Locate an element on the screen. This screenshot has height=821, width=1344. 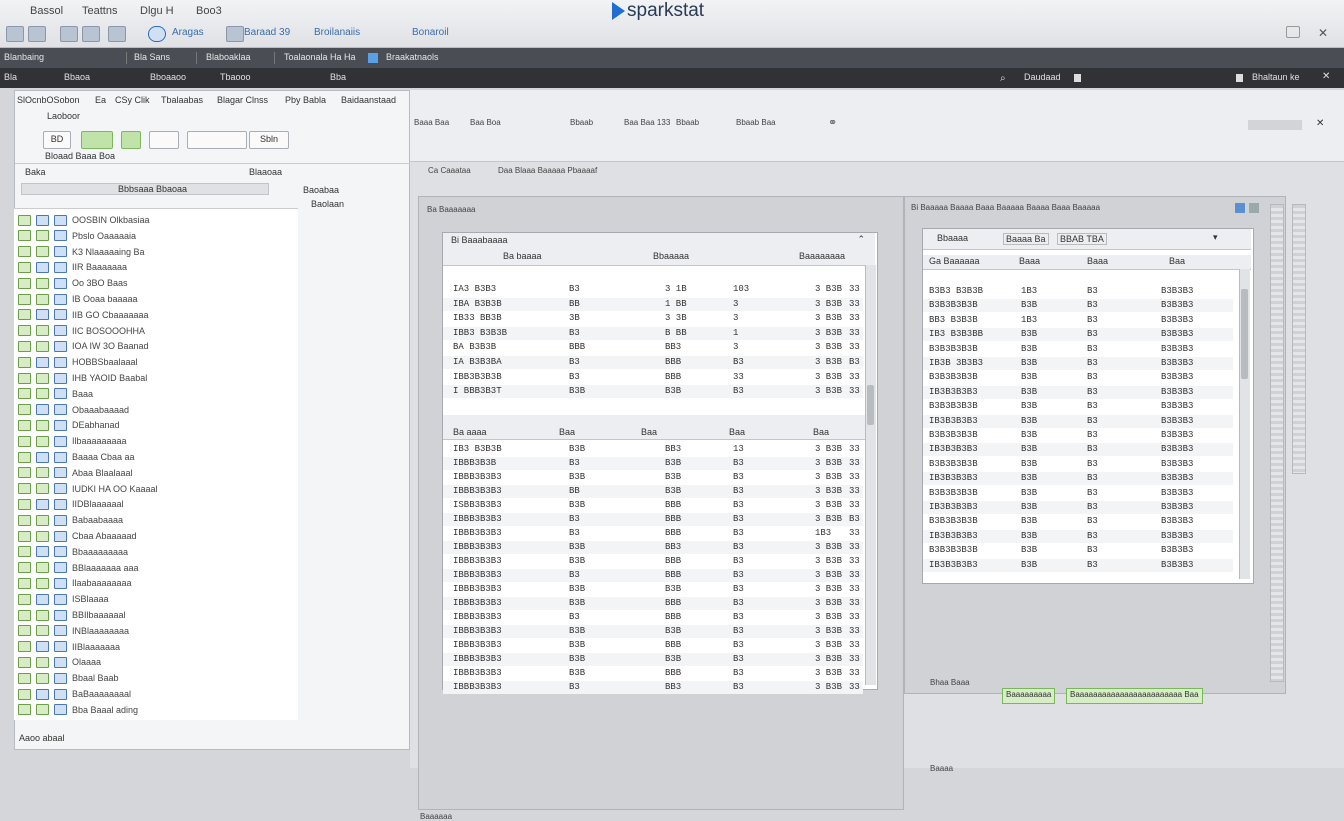
toolbar-item: Tbaooo is located at coordinates (235, 77).